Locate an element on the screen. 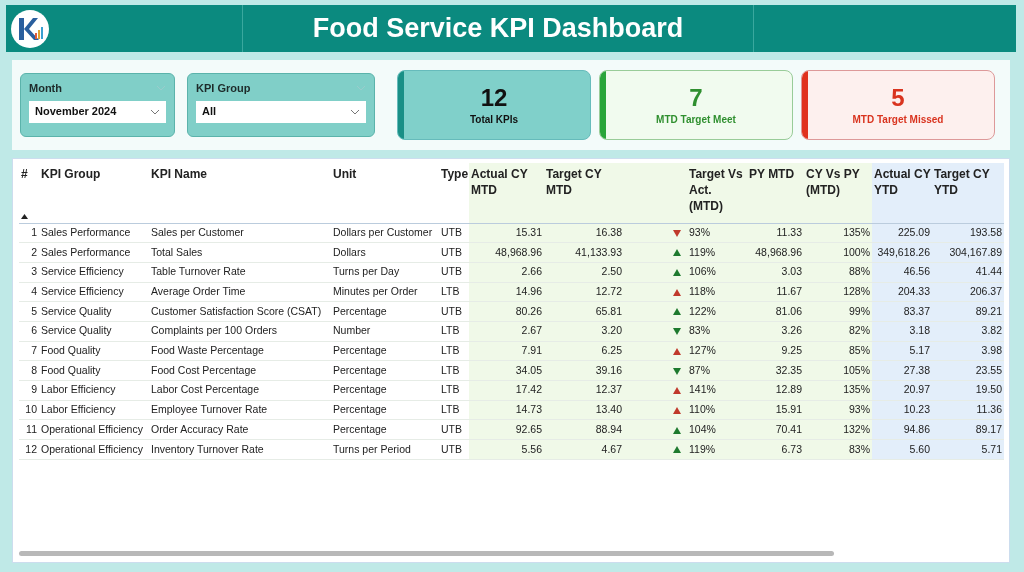 Image resolution: width=1024 pixels, height=572 pixels. table-cell: 11.36 is located at coordinates (968, 410).